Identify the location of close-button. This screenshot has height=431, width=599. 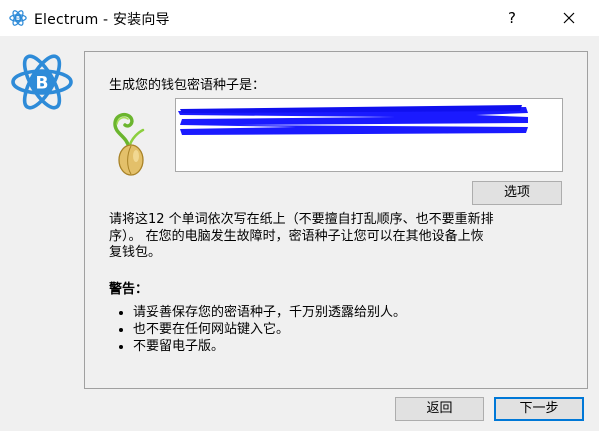
(569, 18).